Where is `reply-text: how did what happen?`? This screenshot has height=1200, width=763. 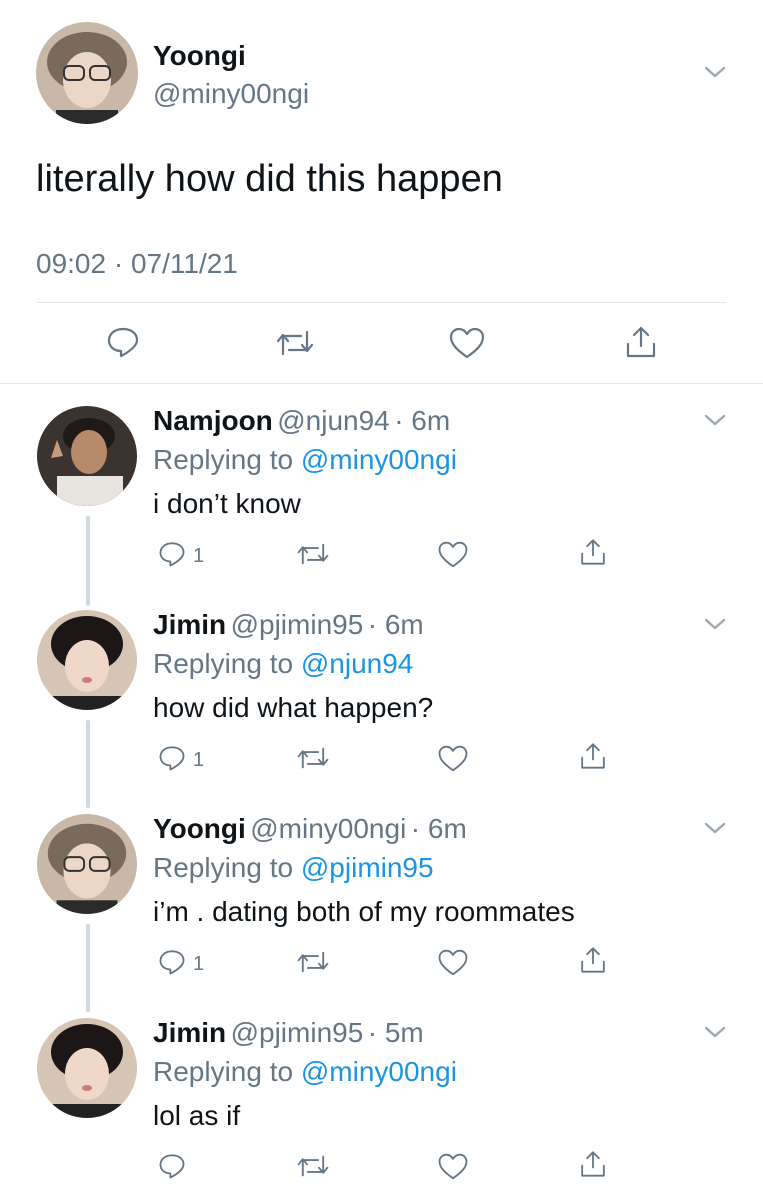
reply-text: how did what happen? is located at coordinates (293, 707).